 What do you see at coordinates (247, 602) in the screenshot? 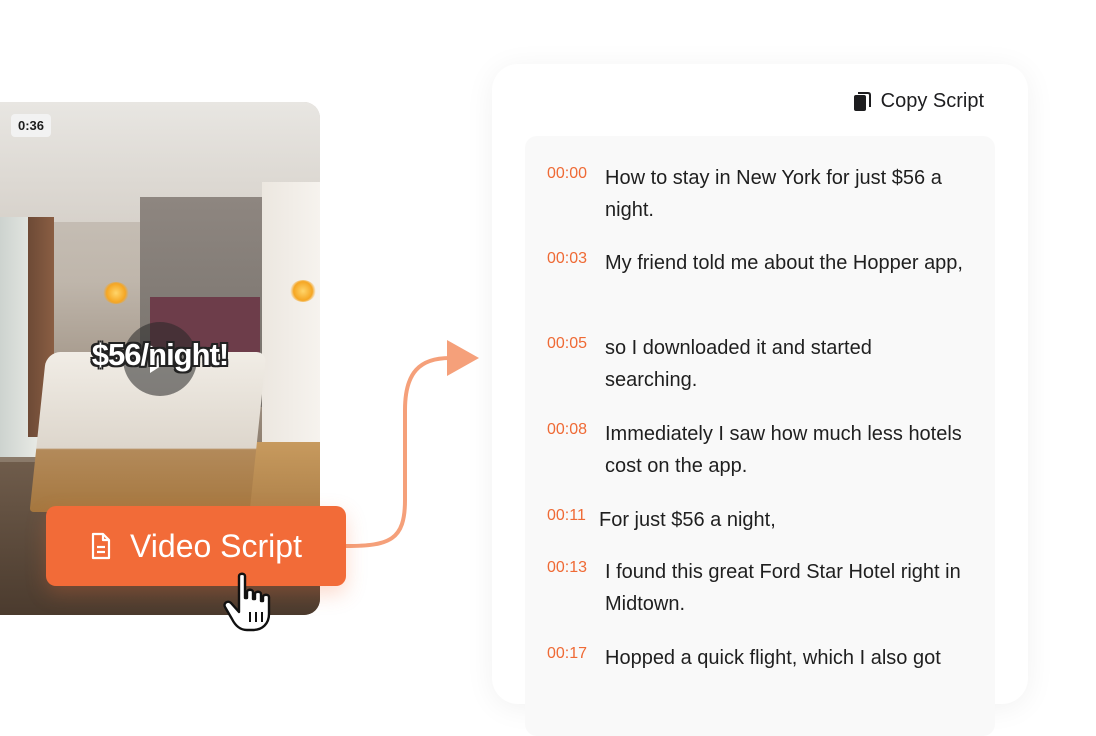
I see `hand-pointer-icon` at bounding box center [247, 602].